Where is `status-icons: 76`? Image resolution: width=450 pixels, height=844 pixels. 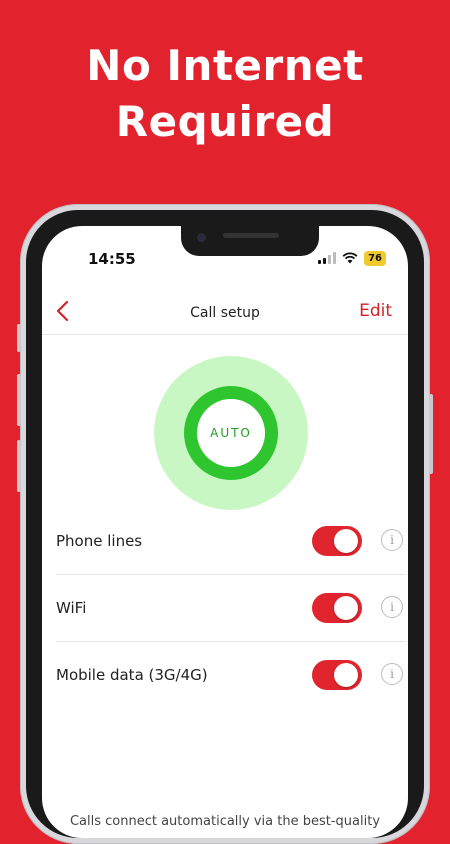
status-icons: 76 is located at coordinates (352, 258).